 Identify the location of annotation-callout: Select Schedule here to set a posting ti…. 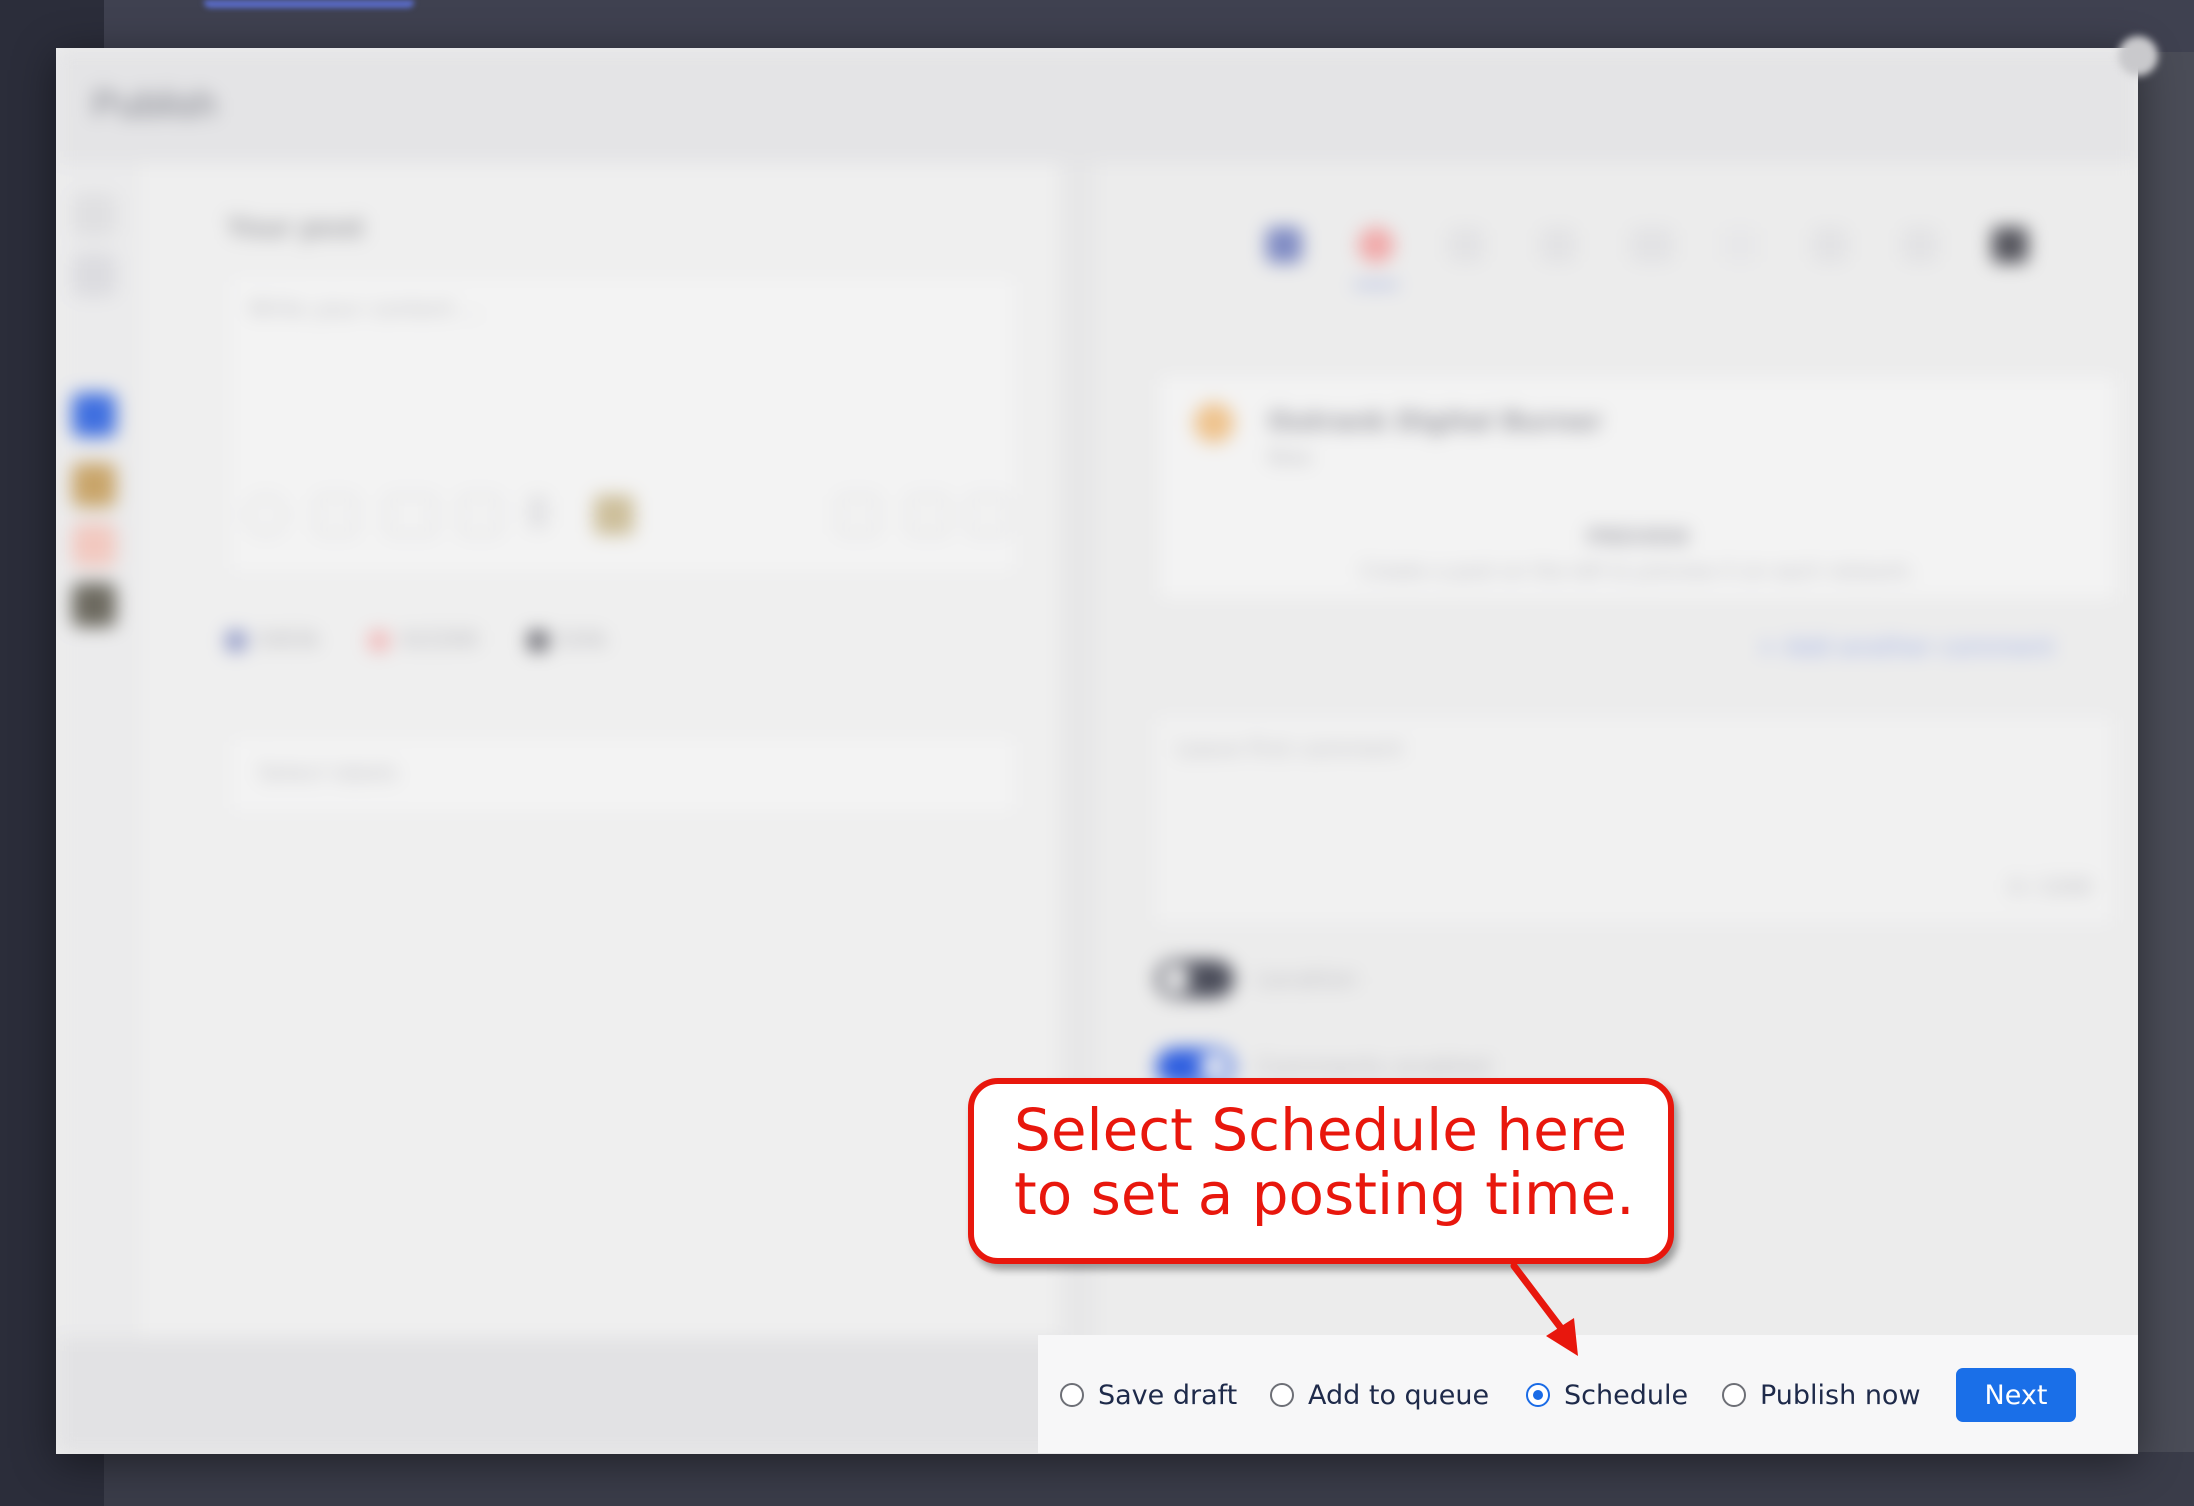
(1321, 1171).